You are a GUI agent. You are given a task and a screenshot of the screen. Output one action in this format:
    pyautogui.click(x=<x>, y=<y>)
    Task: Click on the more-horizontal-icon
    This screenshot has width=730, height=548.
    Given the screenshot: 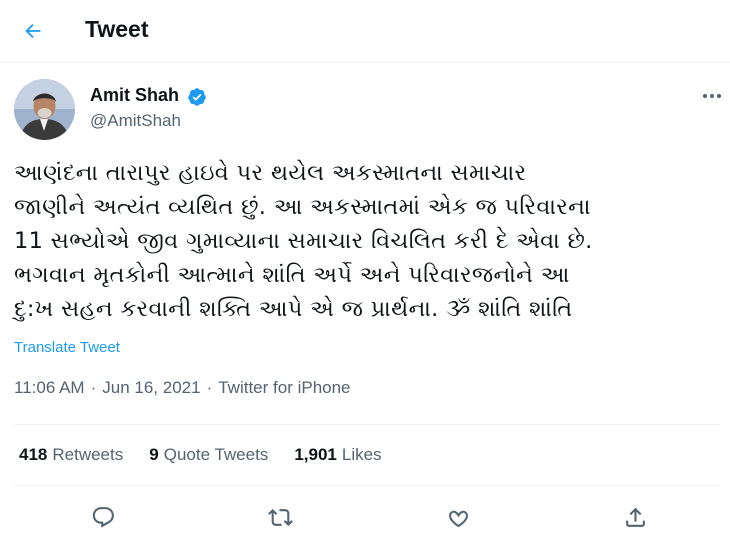 What is the action you would take?
    pyautogui.click(x=712, y=96)
    